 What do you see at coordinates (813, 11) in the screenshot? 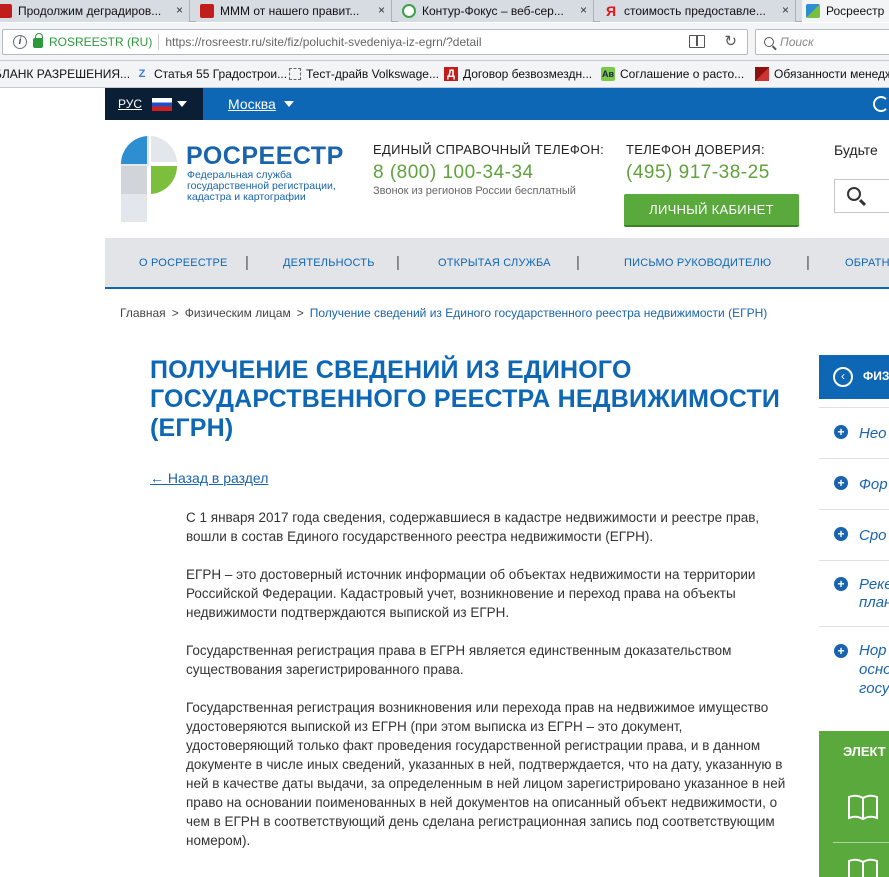
I see `rosreestr-icon` at bounding box center [813, 11].